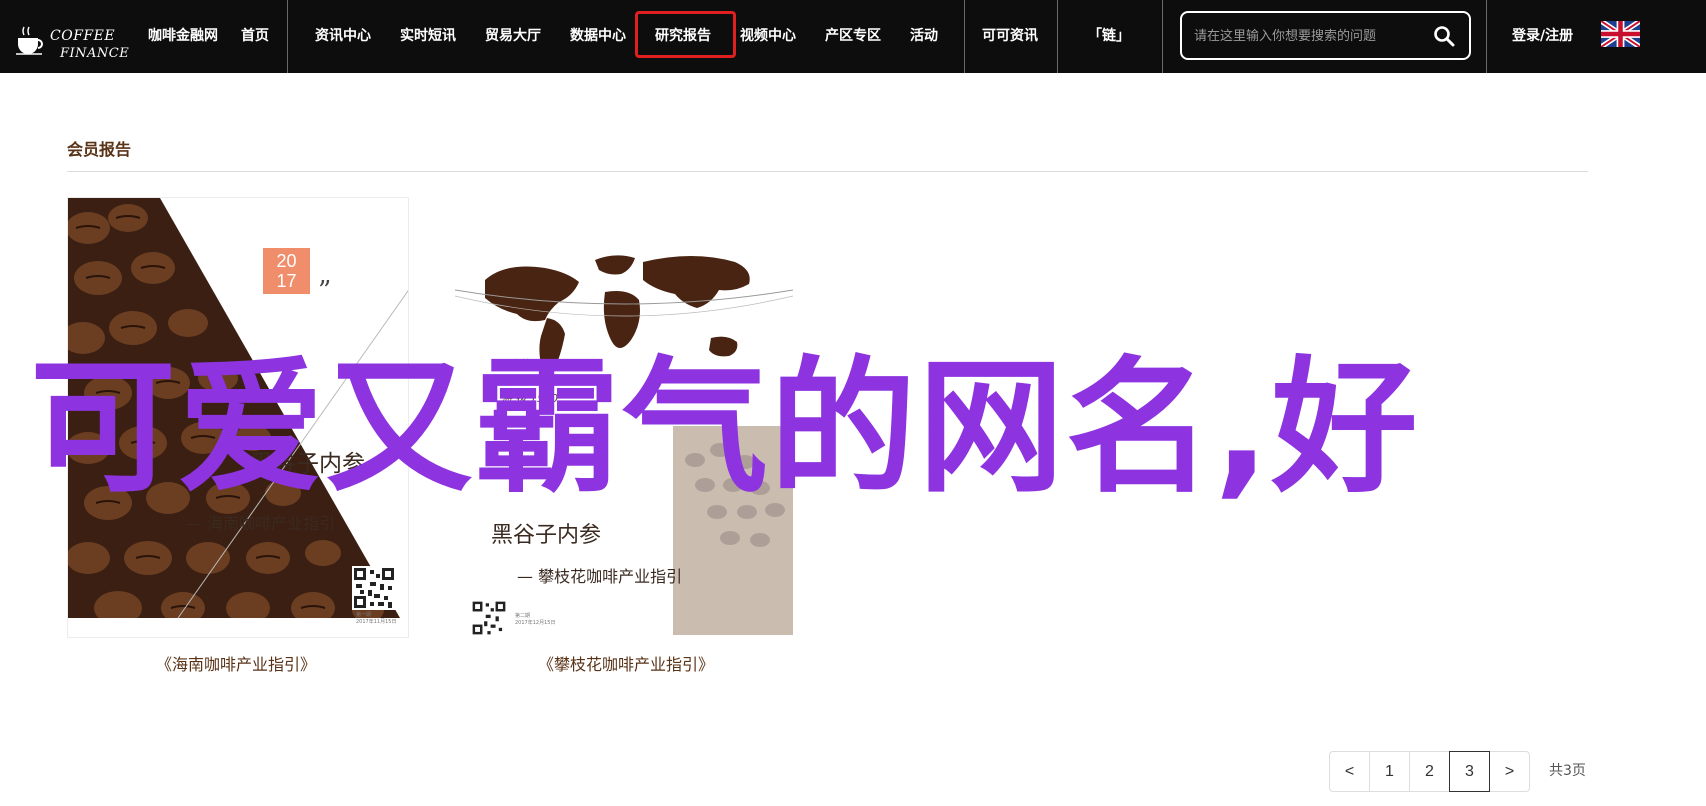 The height and width of the screenshot is (806, 1706). What do you see at coordinates (598, 36) in the screenshot?
I see `nav-item-data: 数据中心` at bounding box center [598, 36].